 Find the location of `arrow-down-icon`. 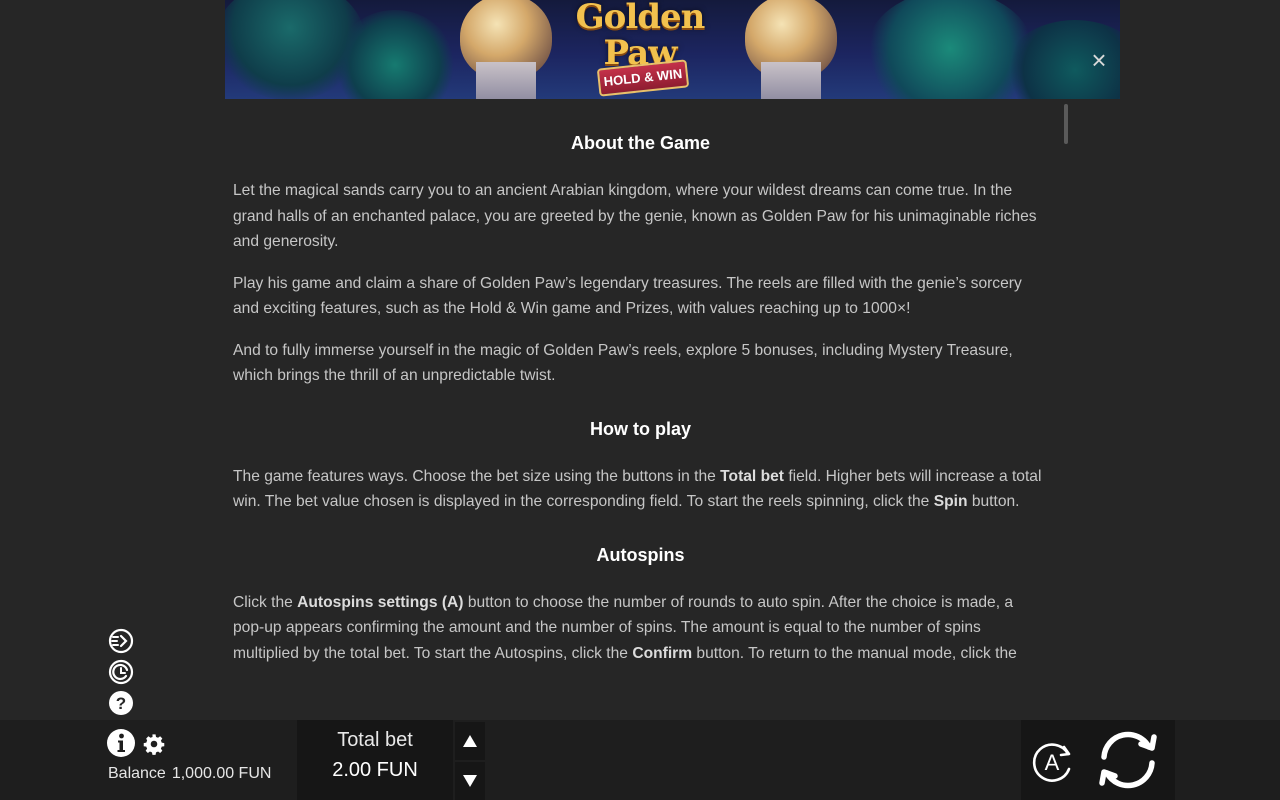

arrow-down-icon is located at coordinates (470, 781).